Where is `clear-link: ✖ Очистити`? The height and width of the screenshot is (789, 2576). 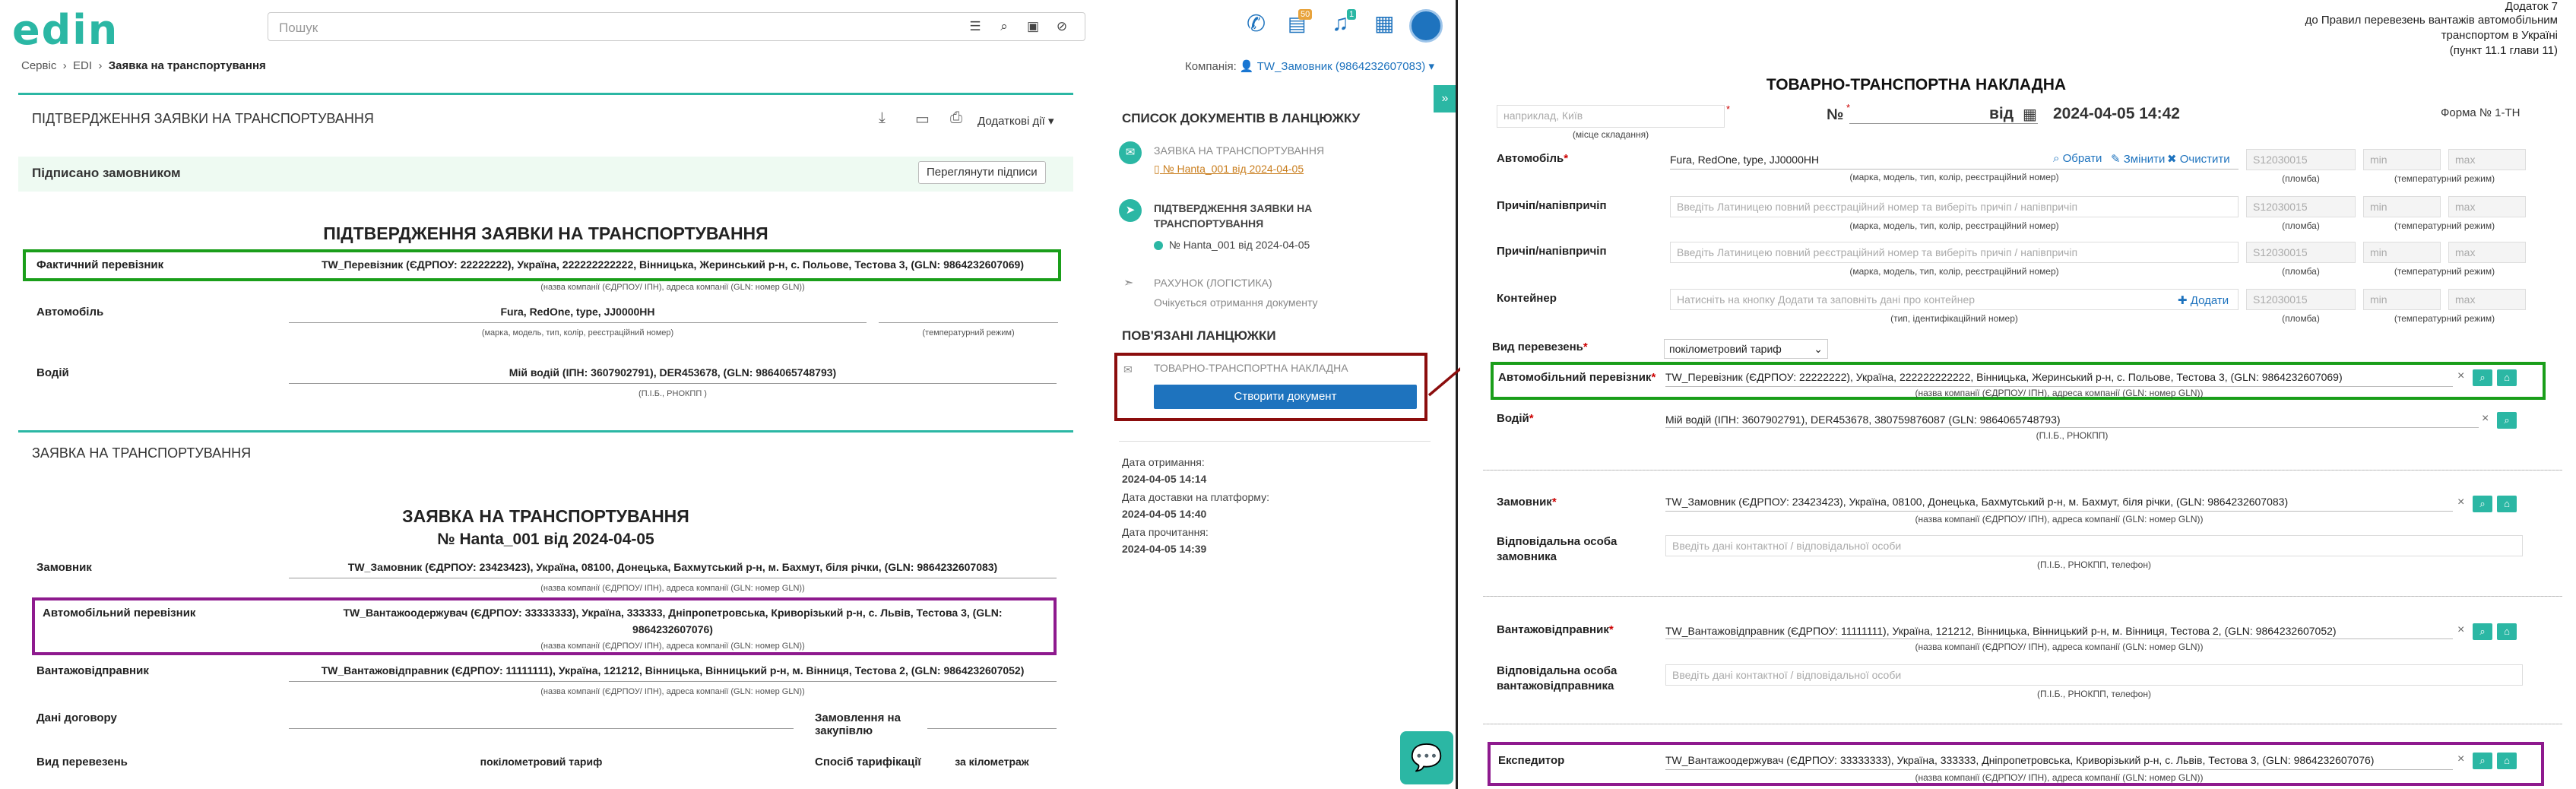
clear-link: ✖ Очистити is located at coordinates (2198, 159).